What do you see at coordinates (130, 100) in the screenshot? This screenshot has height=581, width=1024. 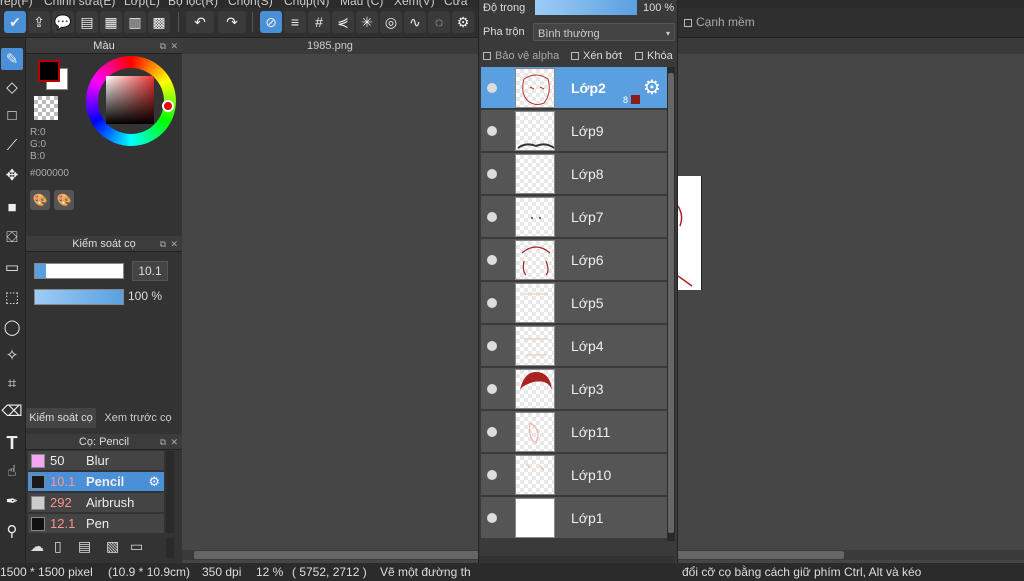 I see `saturation-value-square` at bounding box center [130, 100].